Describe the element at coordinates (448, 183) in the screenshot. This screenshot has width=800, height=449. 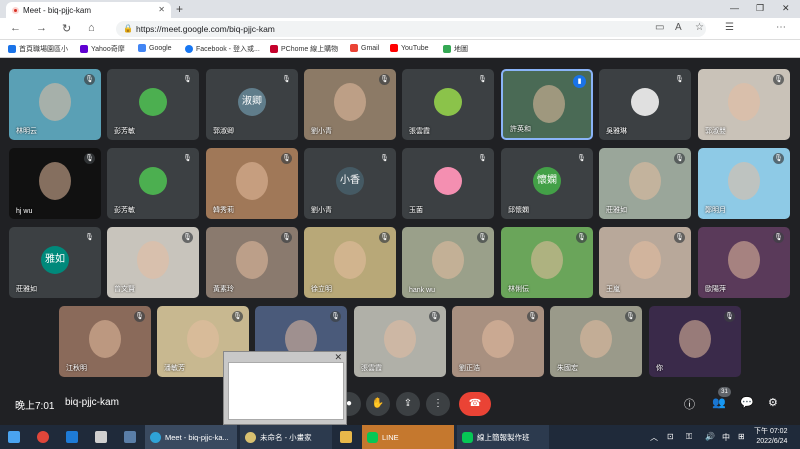
I see `participant-tile: 🎙 玉菌` at that location.